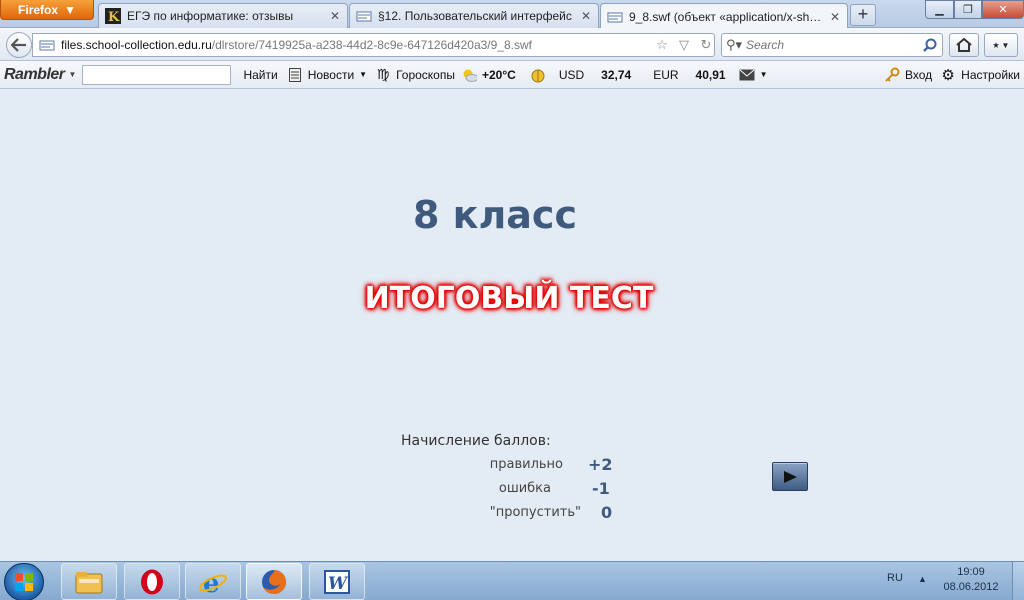  I want to click on firefox-menu-label: Firefox, so click(38, 9).